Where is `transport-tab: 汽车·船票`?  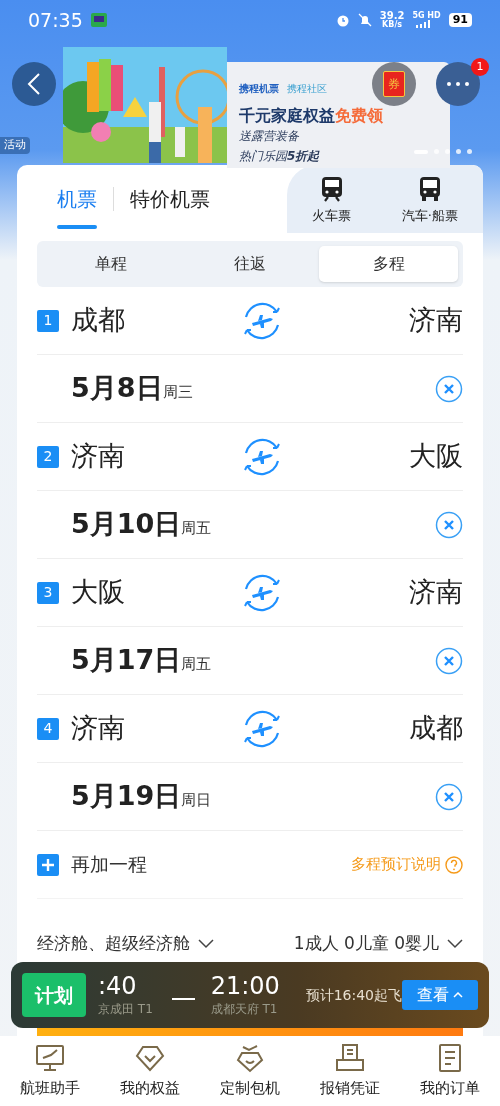 transport-tab: 汽车·船票 is located at coordinates (429, 201).